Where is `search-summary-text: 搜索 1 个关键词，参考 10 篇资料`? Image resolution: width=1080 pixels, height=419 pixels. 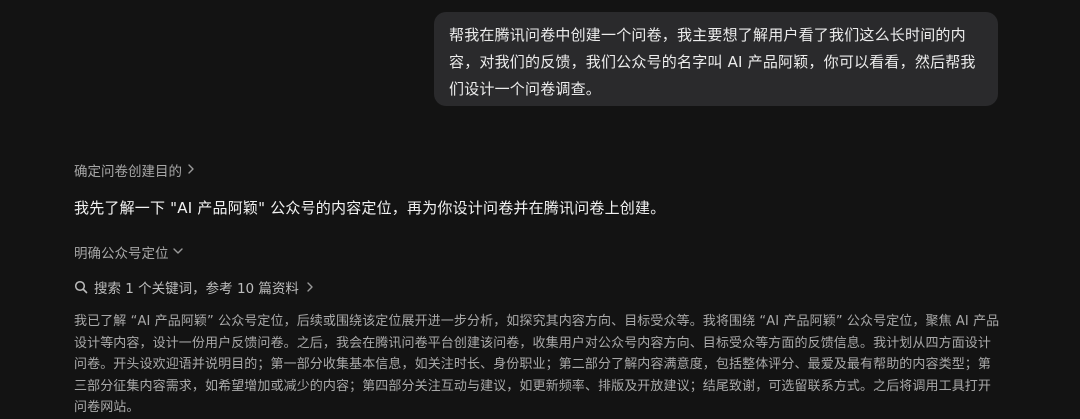 search-summary-text: 搜索 1 个关键词，参考 10 篇资料 is located at coordinates (196, 289).